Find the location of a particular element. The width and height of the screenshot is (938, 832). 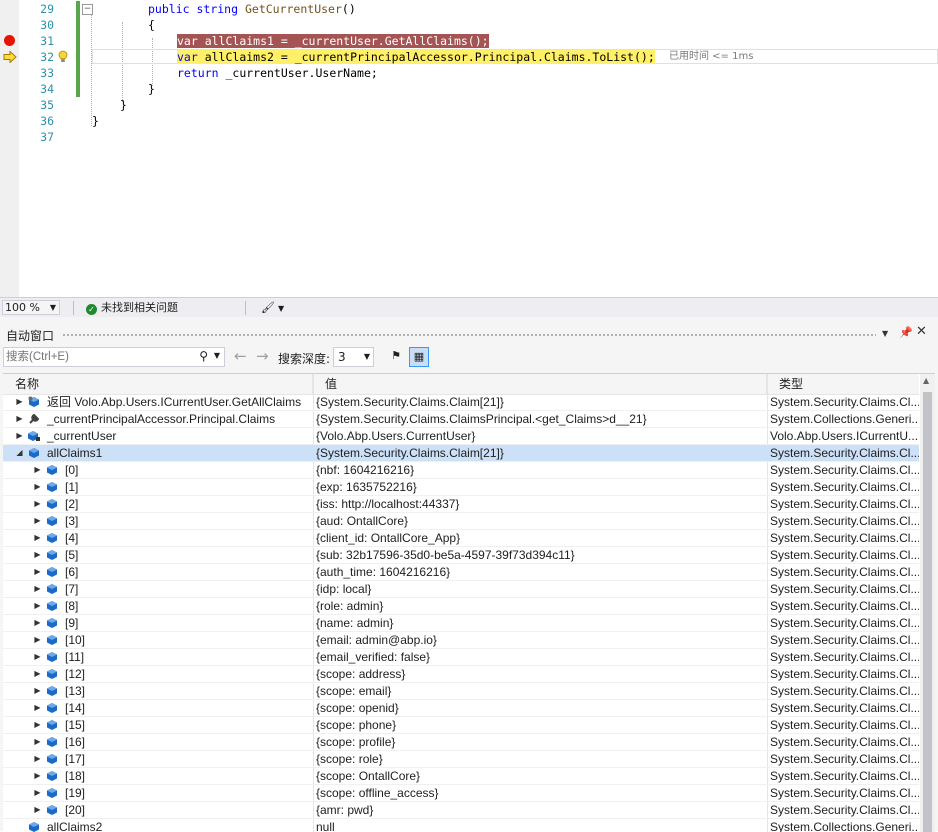

name-cell: ▶ [13] is located at coordinates (157, 691).